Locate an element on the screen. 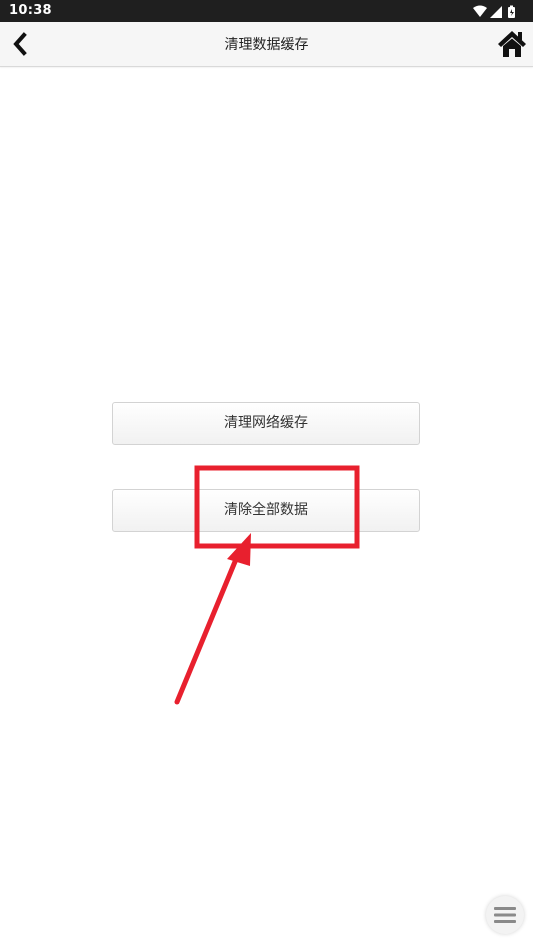 This screenshot has width=533, height=948. clear-network-cache-button: 清理网络缓存 is located at coordinates (266, 423).